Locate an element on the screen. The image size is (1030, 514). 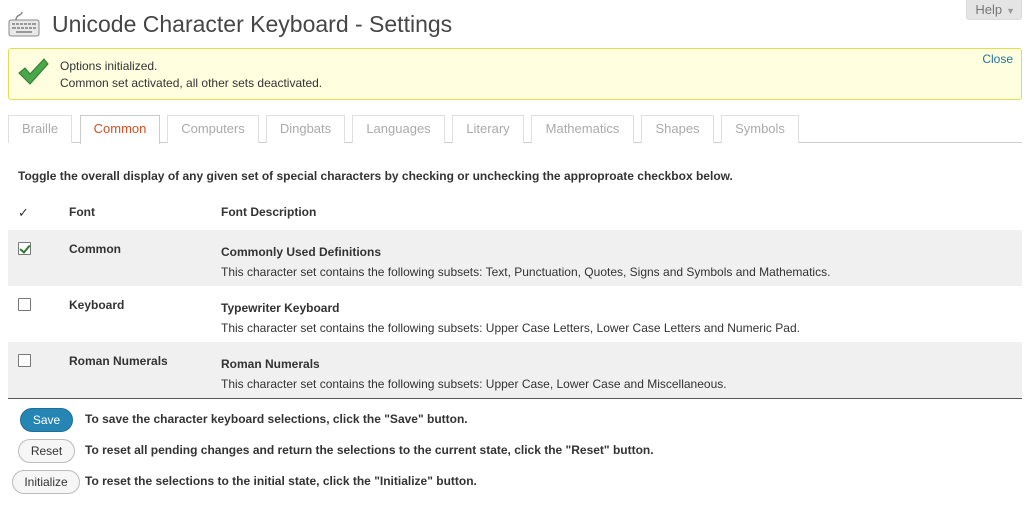
header-font: Font is located at coordinates (82, 212).